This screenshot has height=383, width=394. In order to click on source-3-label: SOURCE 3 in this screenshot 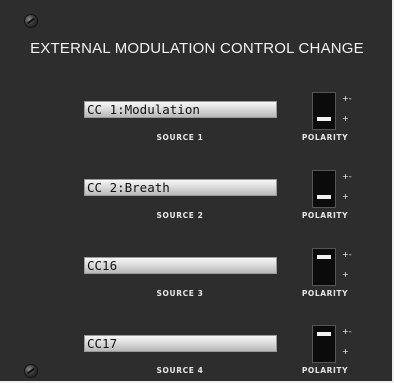, I will do `click(180, 293)`.